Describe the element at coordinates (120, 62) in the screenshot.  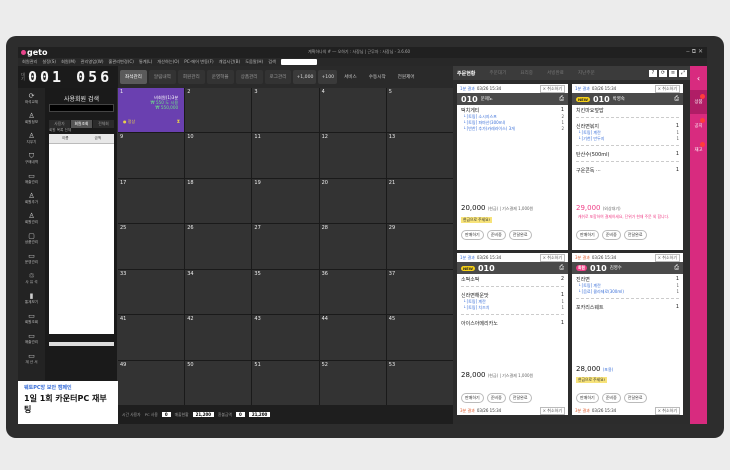
I see `menu-item: 홀관리변경(C)` at that location.